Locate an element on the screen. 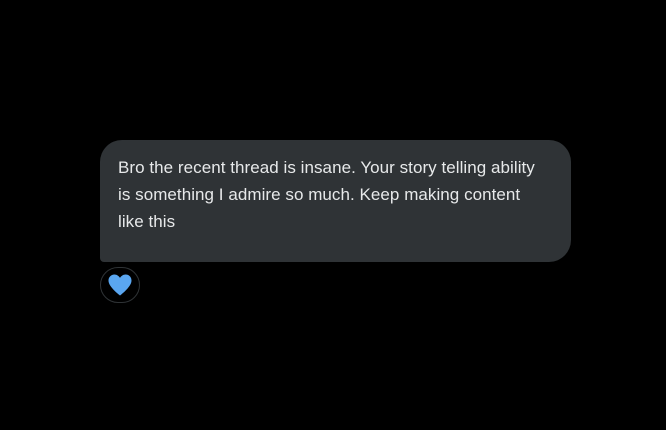 This screenshot has height=430, width=666. blue-heart-icon is located at coordinates (120, 285).